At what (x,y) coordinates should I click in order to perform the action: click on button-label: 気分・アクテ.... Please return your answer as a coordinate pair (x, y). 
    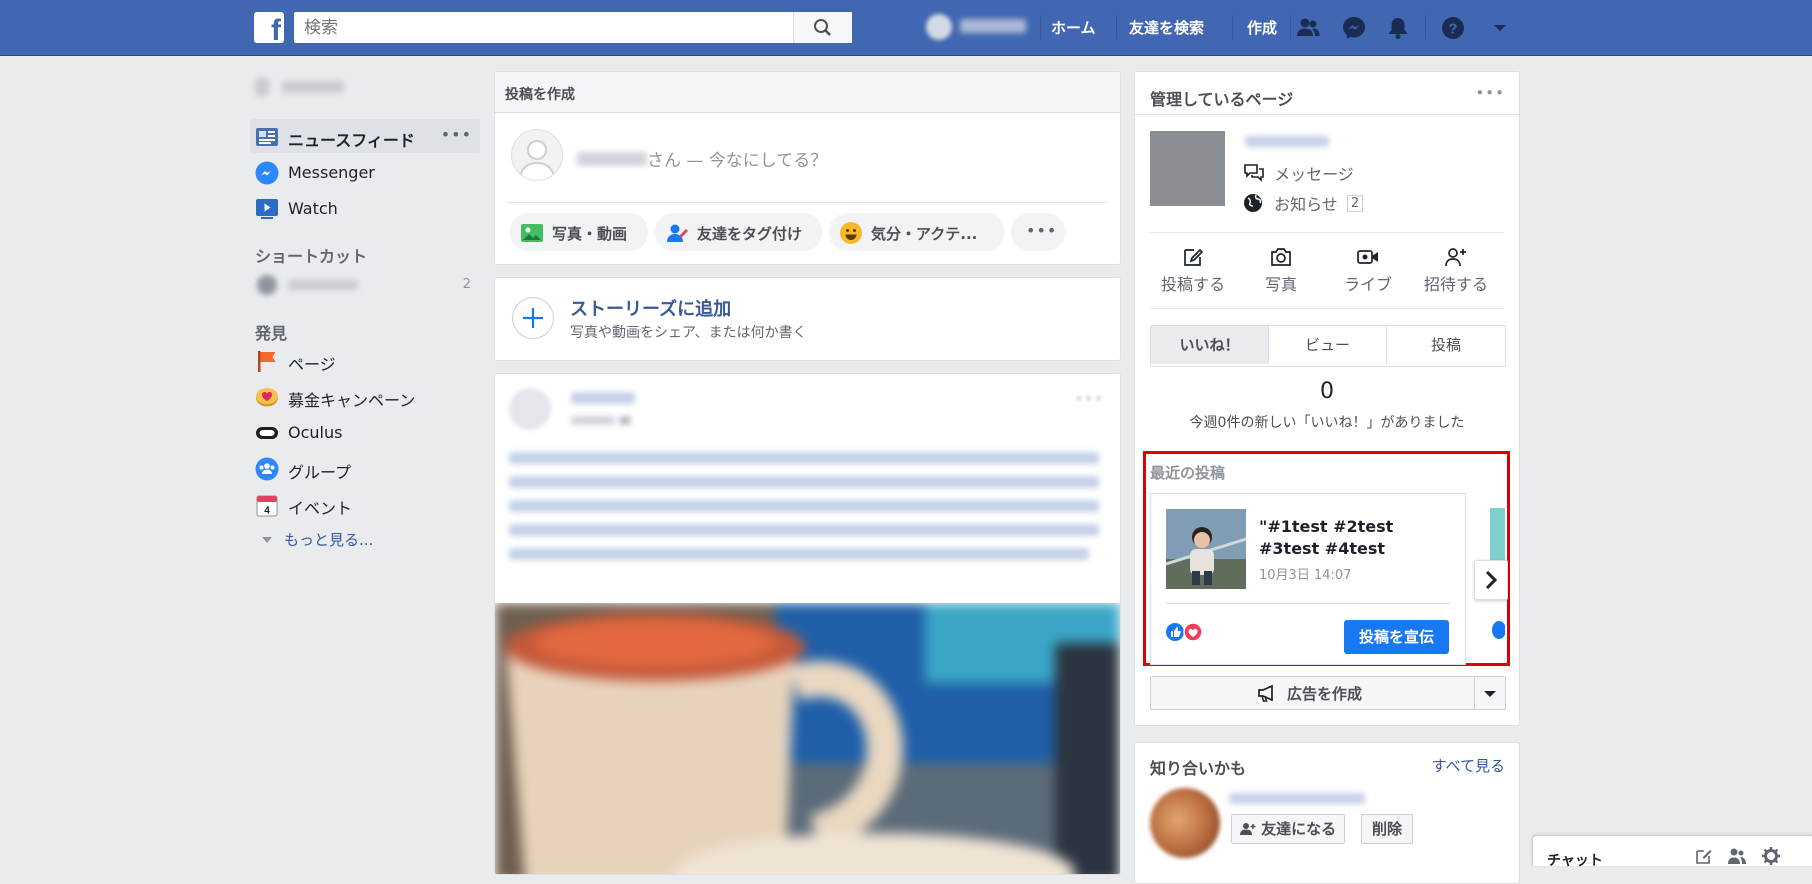
    Looking at the image, I should click on (924, 234).